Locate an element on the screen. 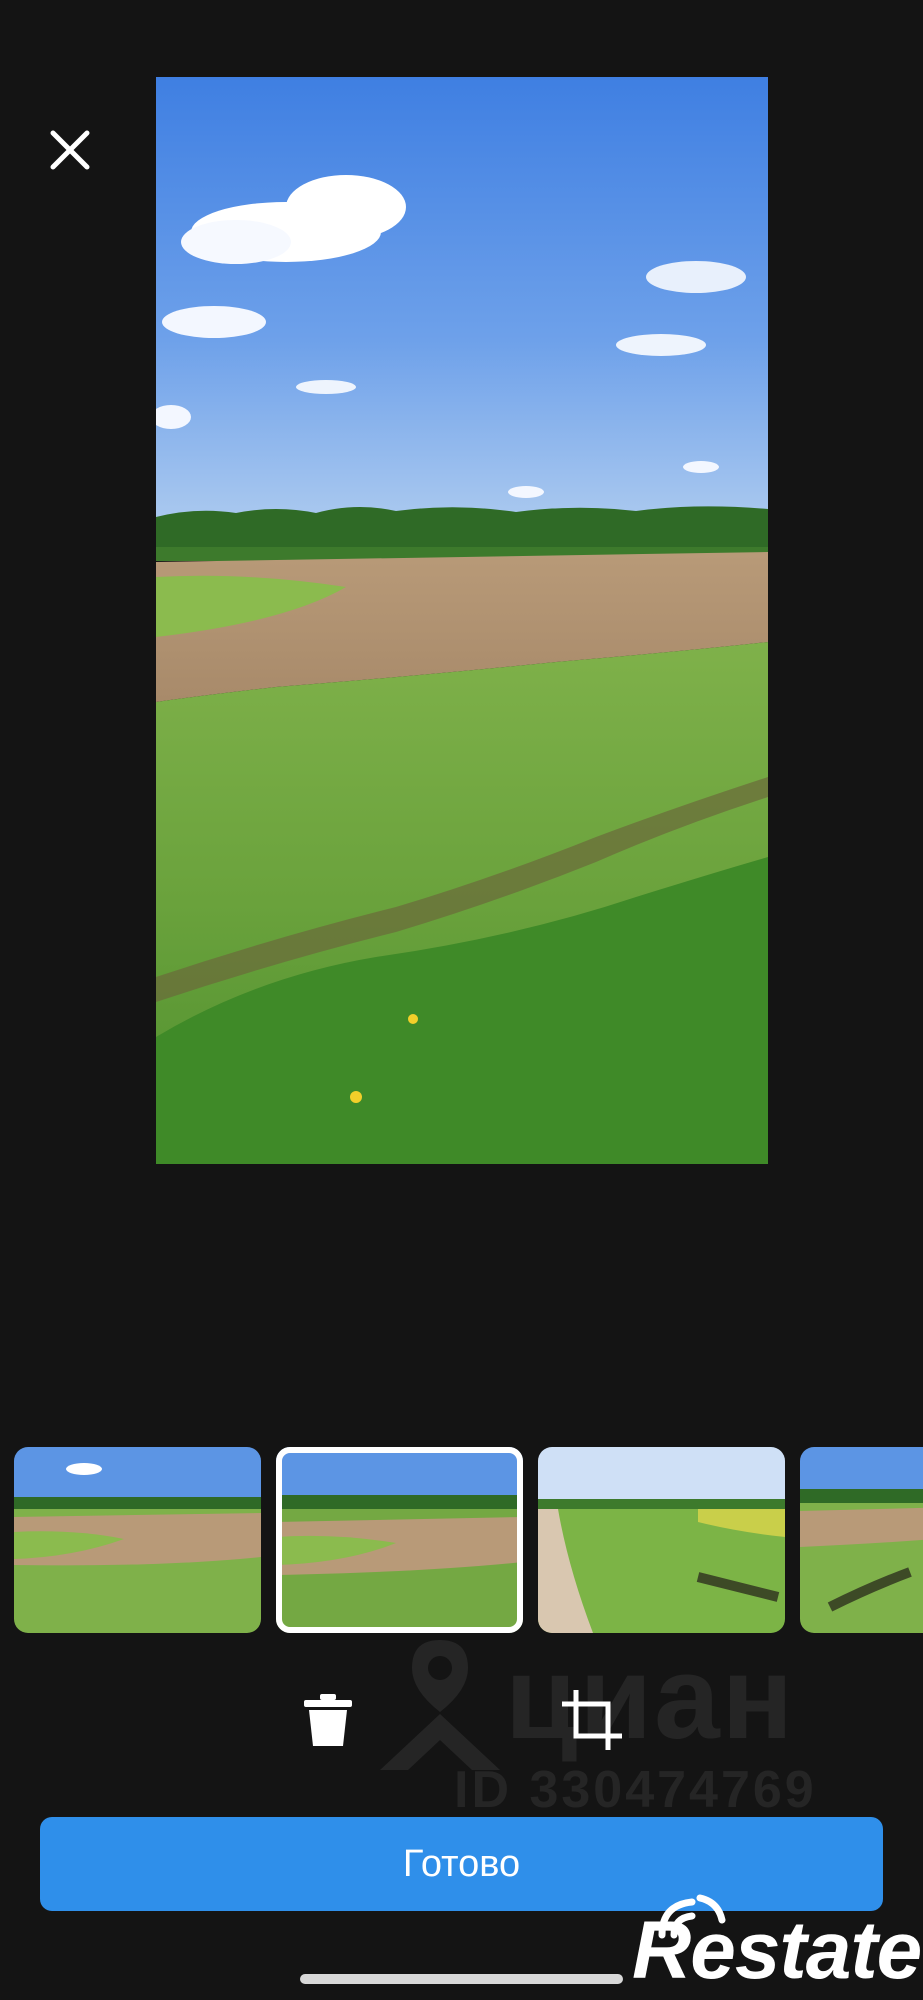 The width and height of the screenshot is (923, 2000). delete-photo-button is located at coordinates (328, 1720).